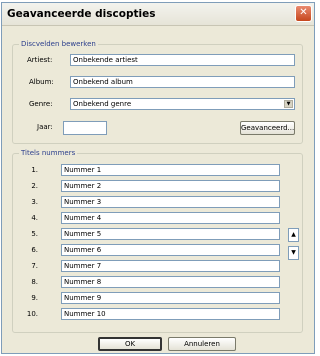 The image size is (320, 356). What do you see at coordinates (170, 298) in the screenshot?
I see `track-title-field: Nummer 9` at bounding box center [170, 298].